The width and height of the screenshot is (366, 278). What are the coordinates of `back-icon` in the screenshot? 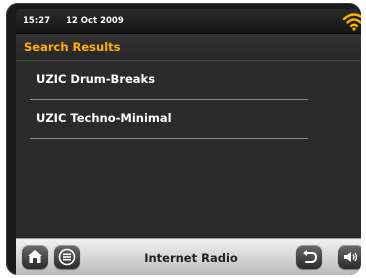 It's located at (310, 256).